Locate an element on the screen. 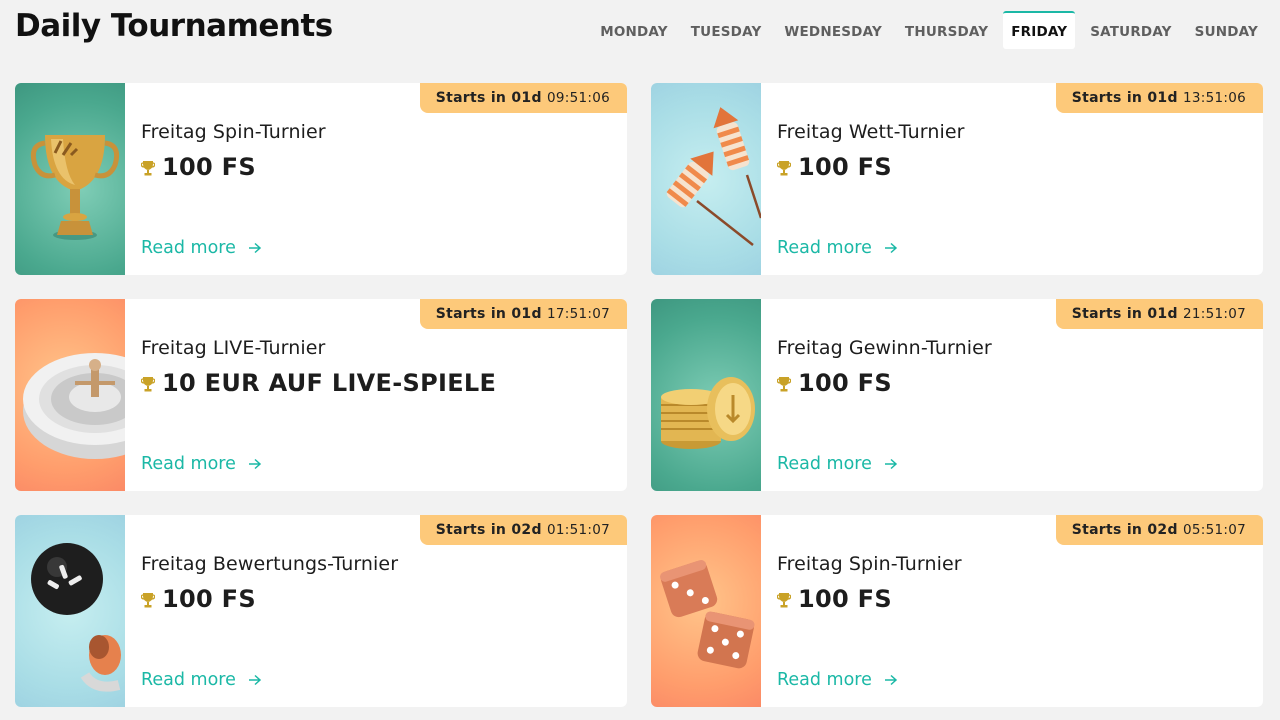 This screenshot has width=1280, height=720. tab-wednesday: WEDNESDAY is located at coordinates (833, 30).